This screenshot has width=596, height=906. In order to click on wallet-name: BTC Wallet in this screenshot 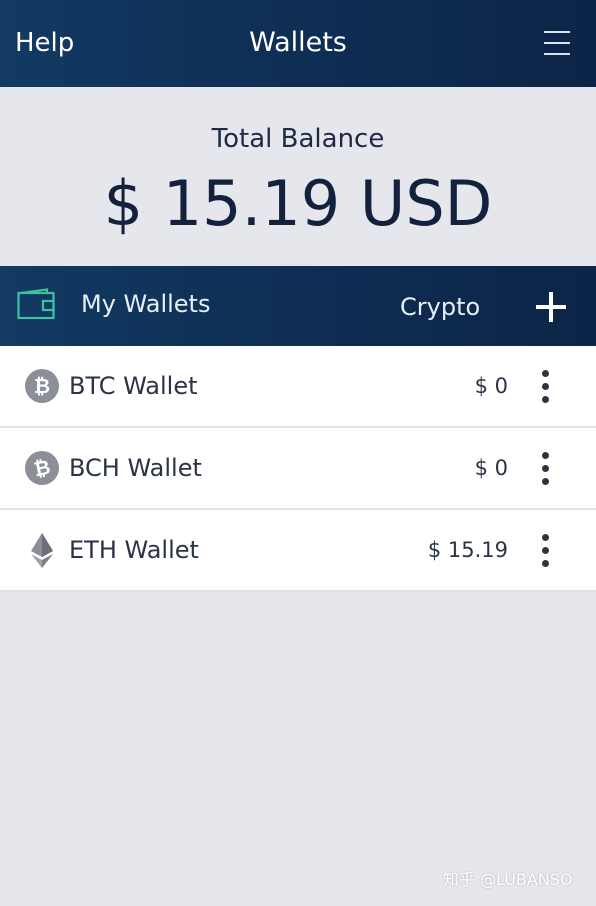, I will do `click(133, 386)`.